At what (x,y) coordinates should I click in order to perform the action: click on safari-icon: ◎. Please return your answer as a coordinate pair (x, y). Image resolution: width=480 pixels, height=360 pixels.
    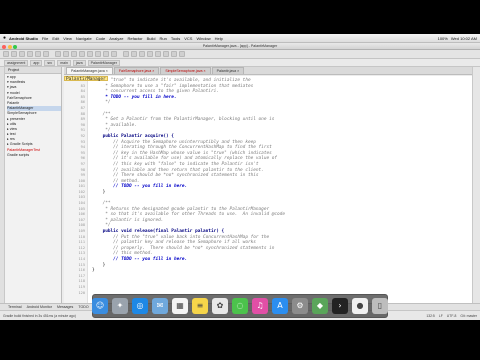
    Looking at the image, I should click on (140, 305).